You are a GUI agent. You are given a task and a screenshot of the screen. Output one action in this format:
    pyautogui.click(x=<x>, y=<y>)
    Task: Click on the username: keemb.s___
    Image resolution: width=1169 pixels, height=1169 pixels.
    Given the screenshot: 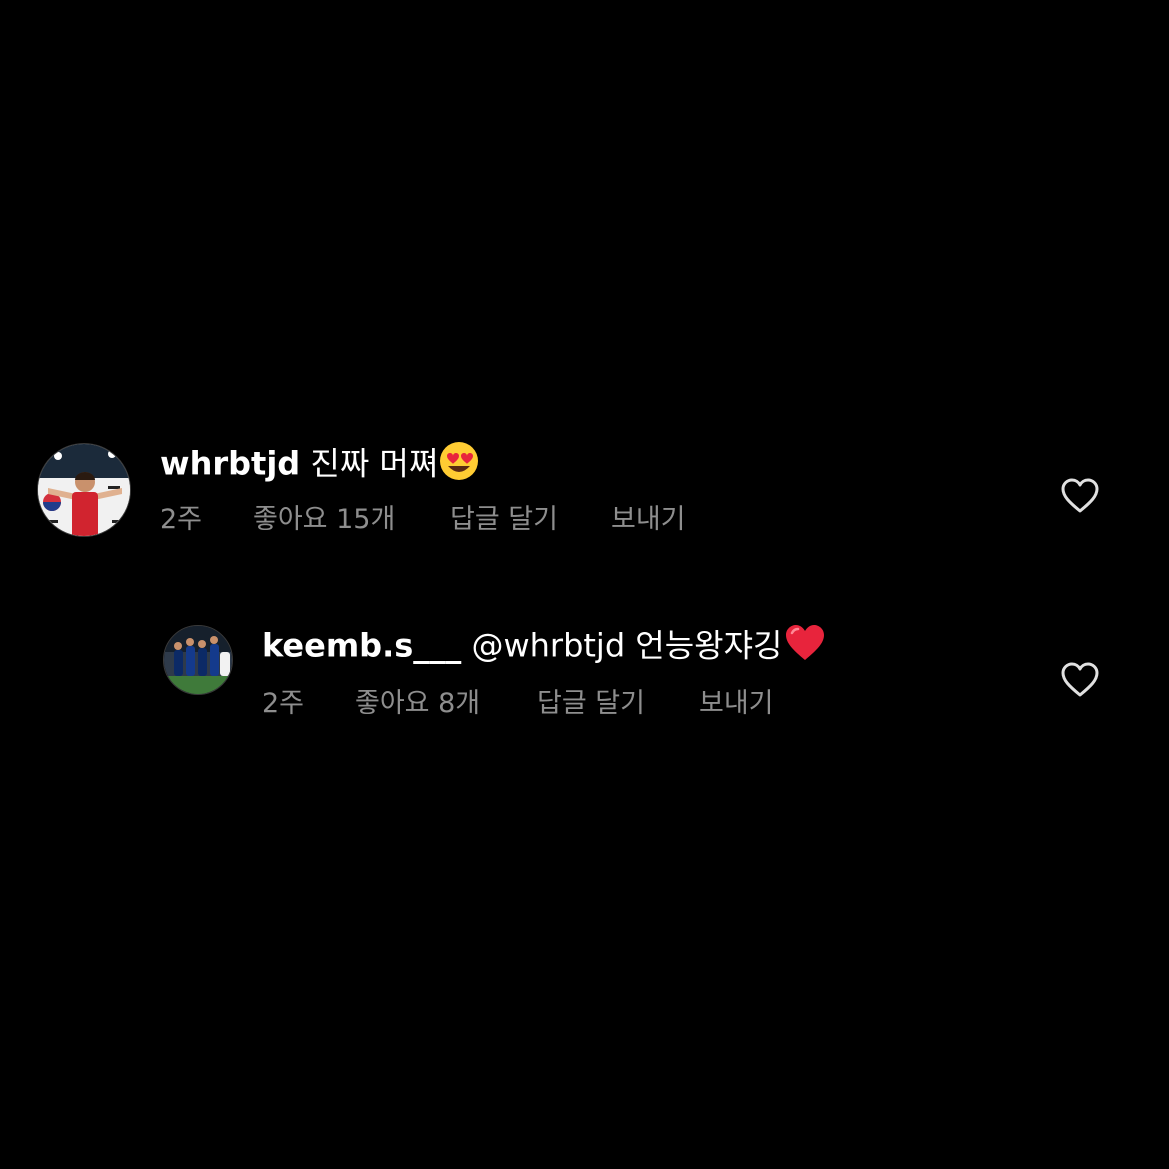 What is the action you would take?
    pyautogui.click(x=361, y=646)
    